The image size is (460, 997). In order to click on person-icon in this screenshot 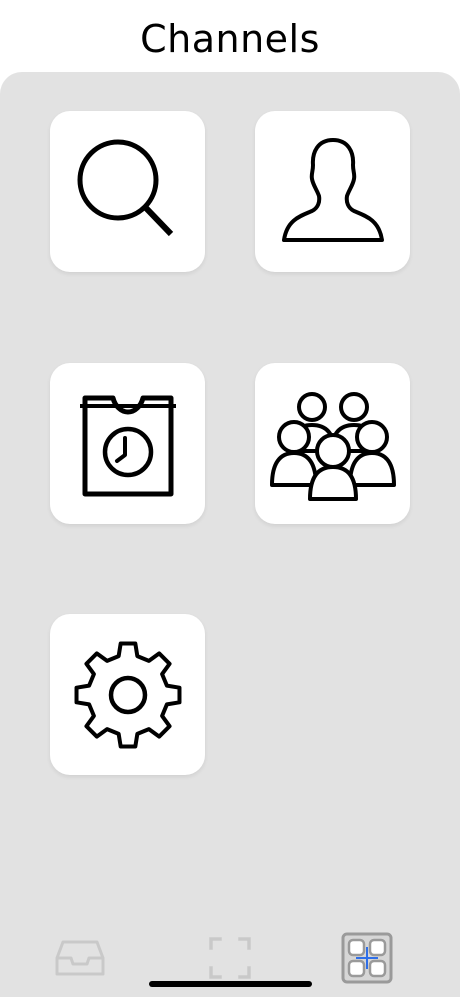, I will do `click(332, 189)`.